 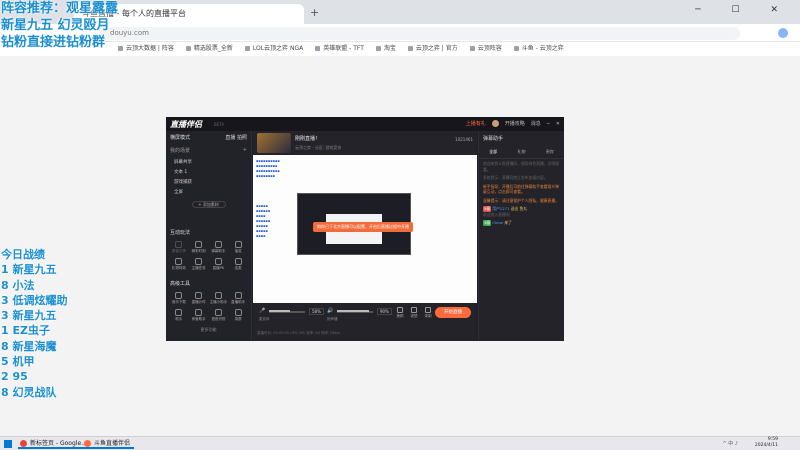 I want to click on stats-line: 3 低调炫耀助, so click(x=34, y=300).